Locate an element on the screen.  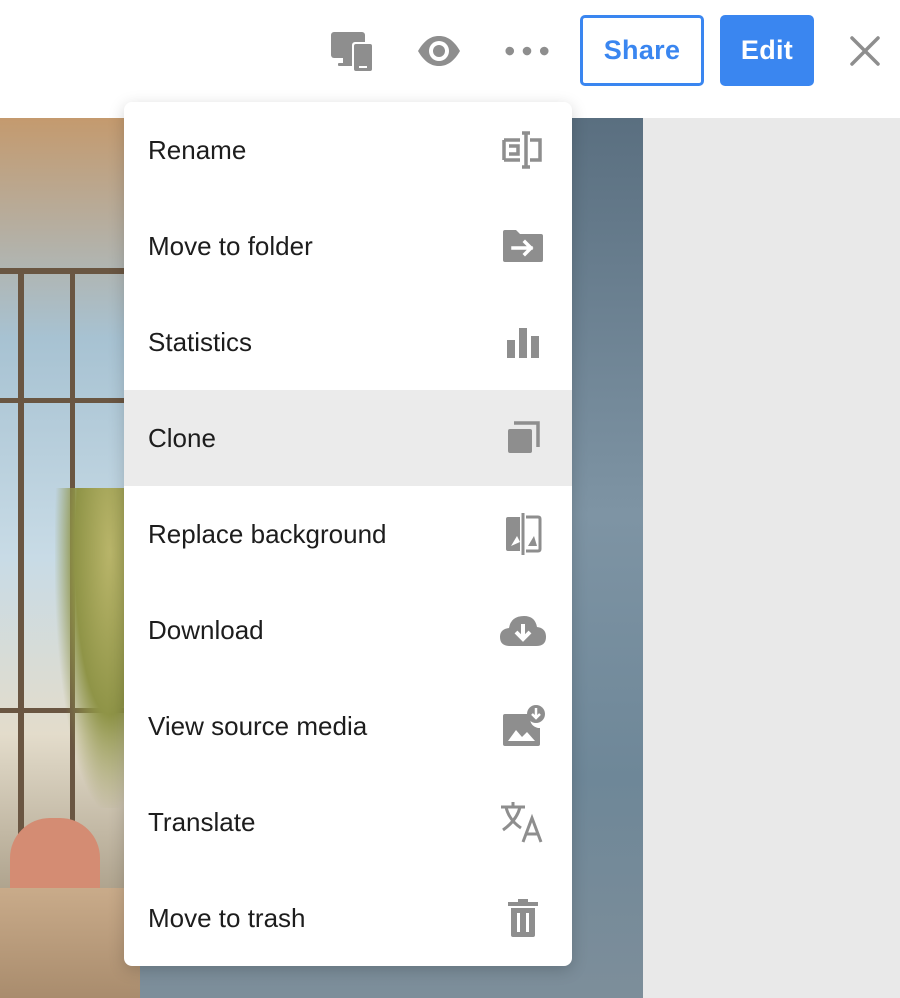
menu-item-move-to-folder: Move to folder is located at coordinates (348, 246).